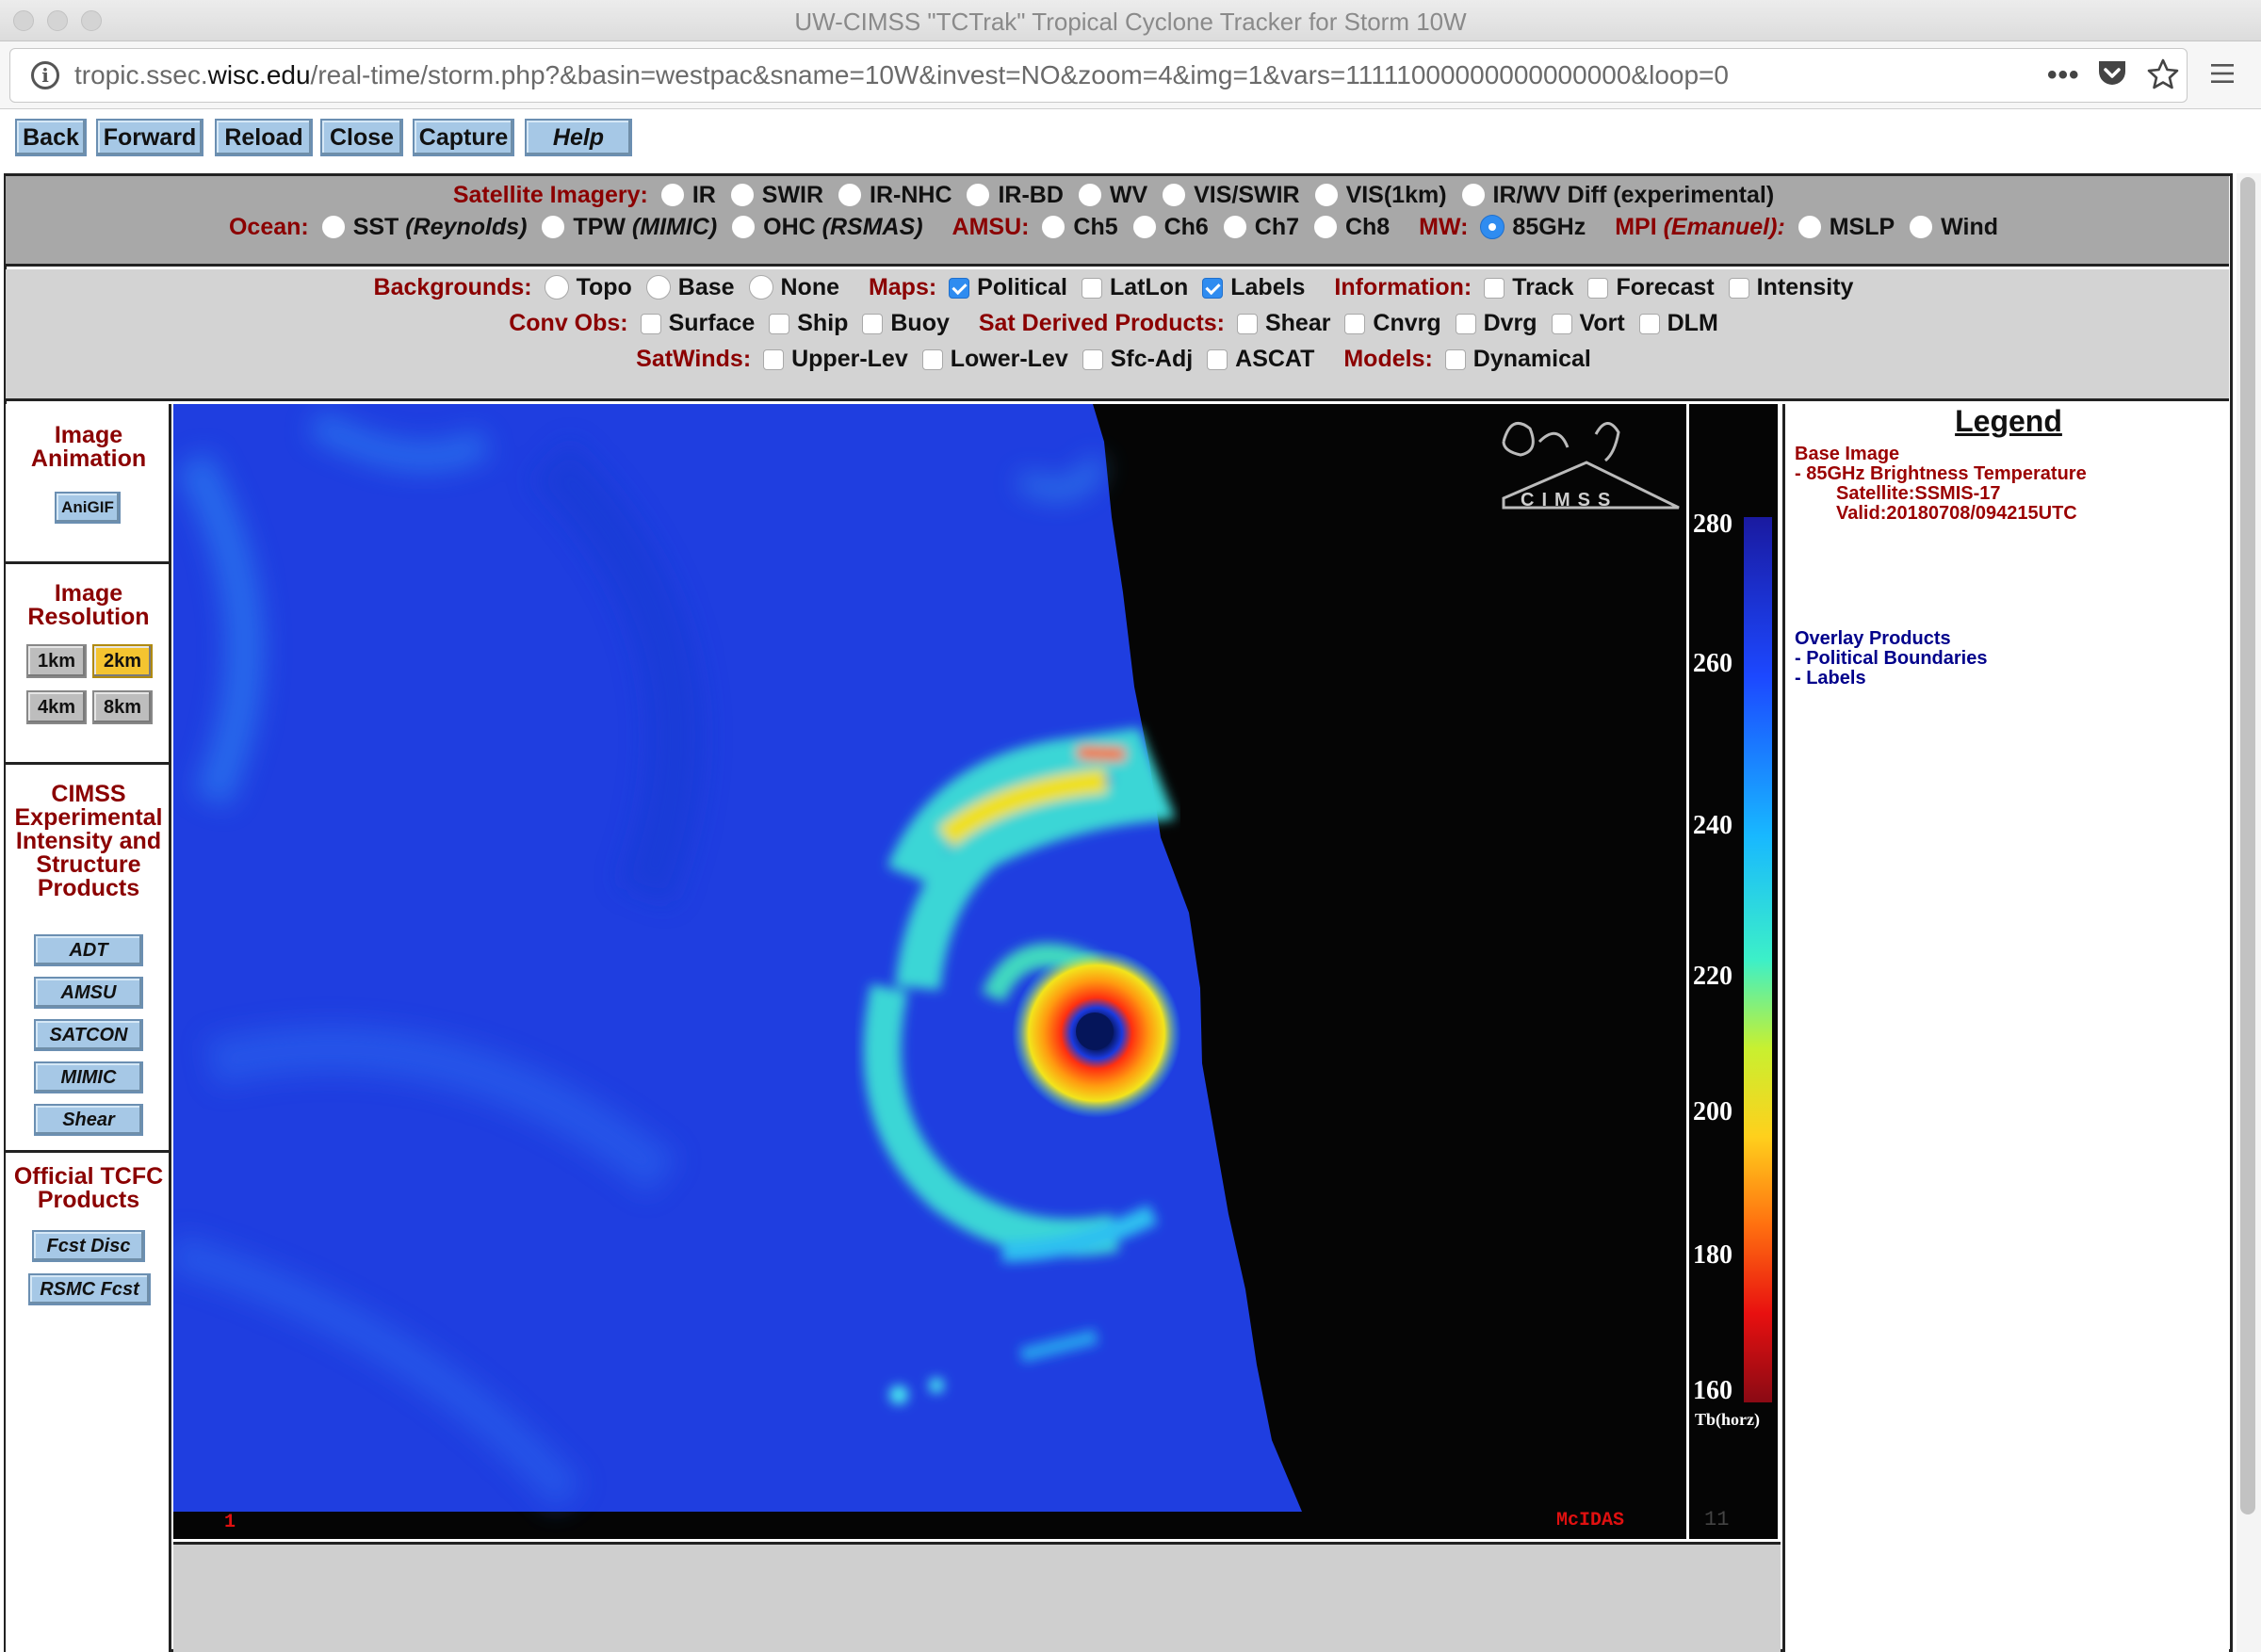 The width and height of the screenshot is (2261, 1652). Describe the element at coordinates (1465, 324) in the screenshot. I see `checkbox-dvrg` at that location.